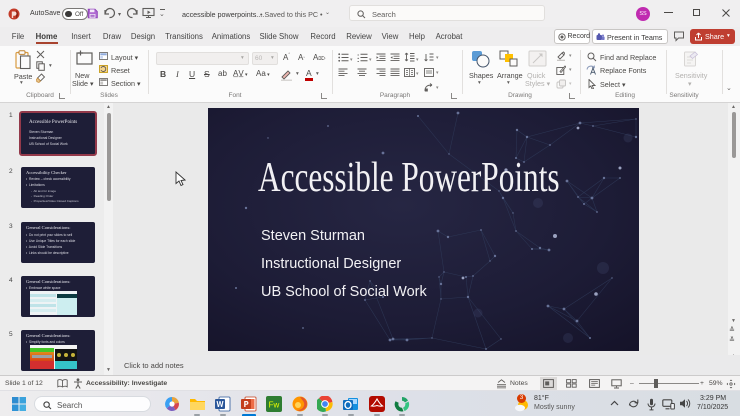  Describe the element at coordinates (274, 405) in the screenshot. I see `svg-text: Fw` at that location.